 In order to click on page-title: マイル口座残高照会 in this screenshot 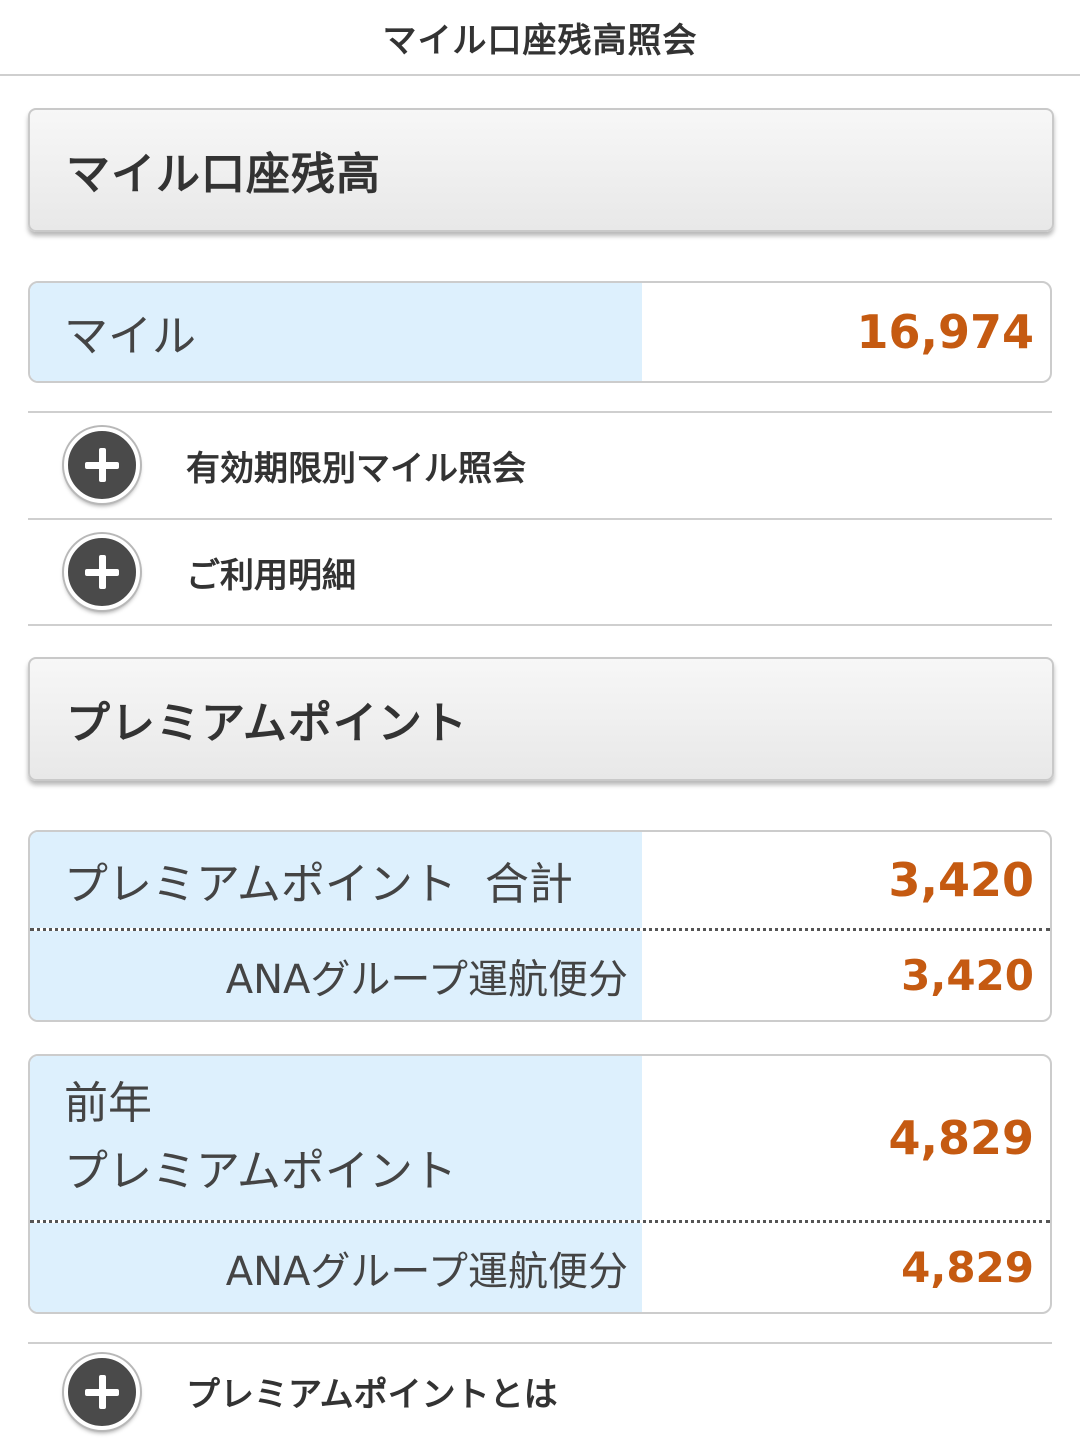, I will do `click(540, 40)`.